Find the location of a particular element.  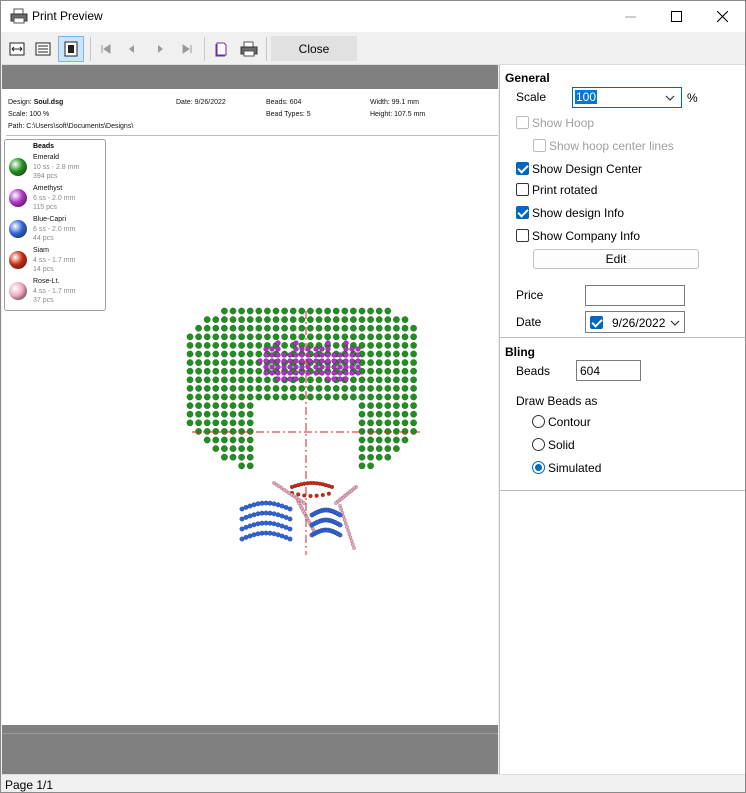

show-design-info-label: Show design Info is located at coordinates (578, 213).